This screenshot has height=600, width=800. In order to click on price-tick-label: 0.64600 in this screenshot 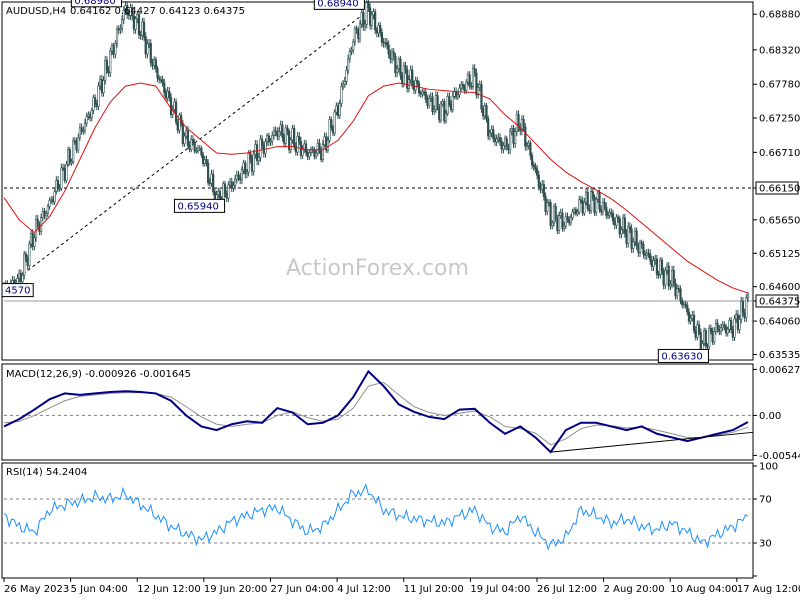, I will do `click(779, 287)`.